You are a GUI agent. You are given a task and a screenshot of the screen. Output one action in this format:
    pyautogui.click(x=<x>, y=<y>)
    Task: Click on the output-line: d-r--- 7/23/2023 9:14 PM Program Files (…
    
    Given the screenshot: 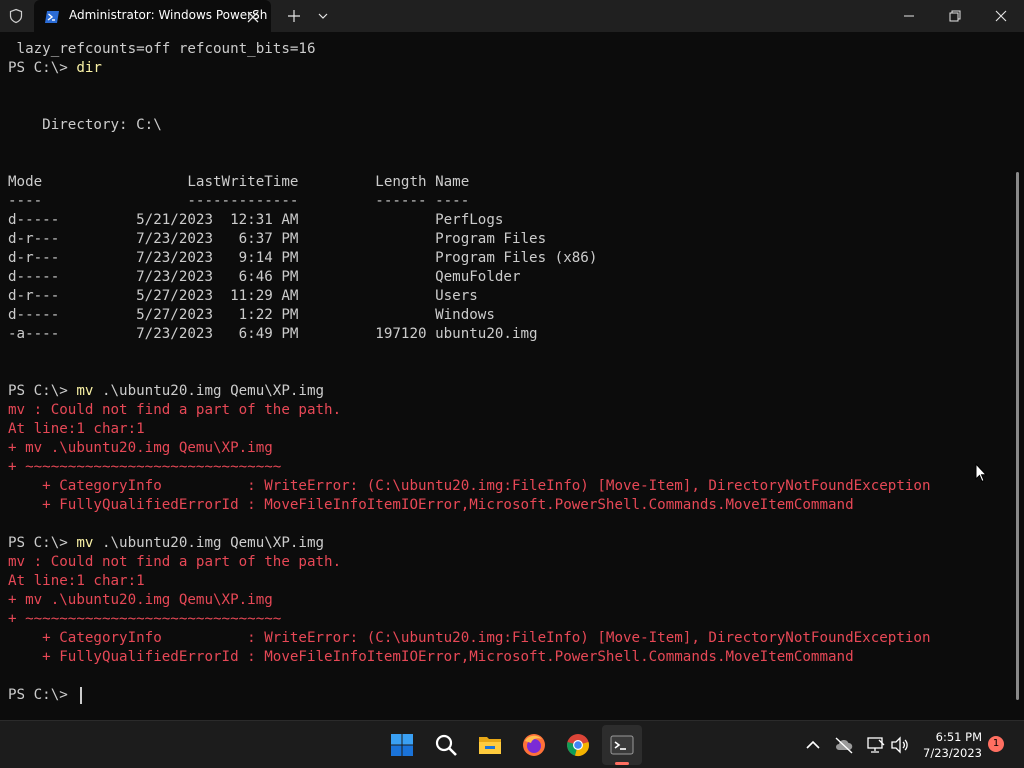 What is the action you would take?
    pyautogui.click(x=303, y=258)
    